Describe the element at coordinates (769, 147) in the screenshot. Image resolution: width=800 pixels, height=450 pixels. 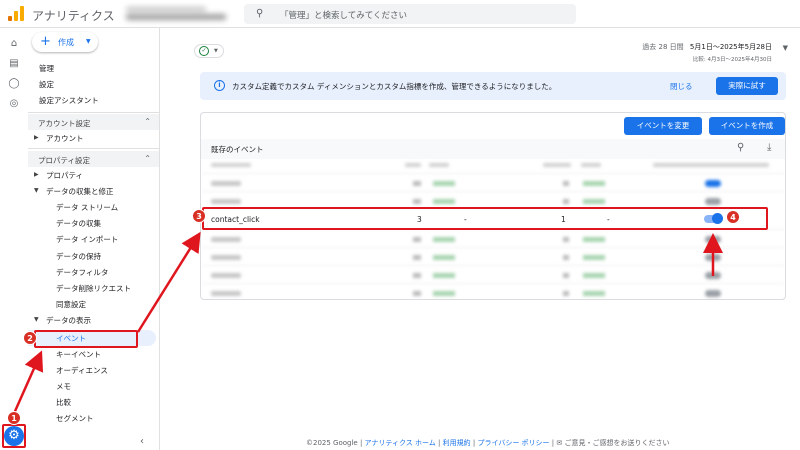
I see `download-icon: ⤓` at that location.